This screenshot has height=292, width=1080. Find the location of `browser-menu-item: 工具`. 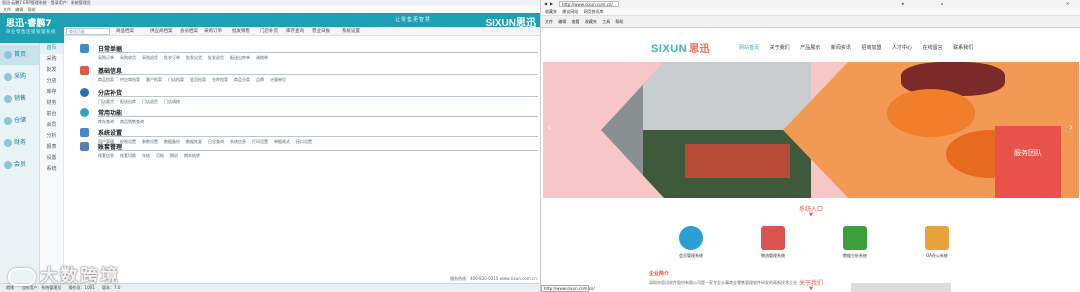

browser-menu-item: 工具 is located at coordinates (606, 21).